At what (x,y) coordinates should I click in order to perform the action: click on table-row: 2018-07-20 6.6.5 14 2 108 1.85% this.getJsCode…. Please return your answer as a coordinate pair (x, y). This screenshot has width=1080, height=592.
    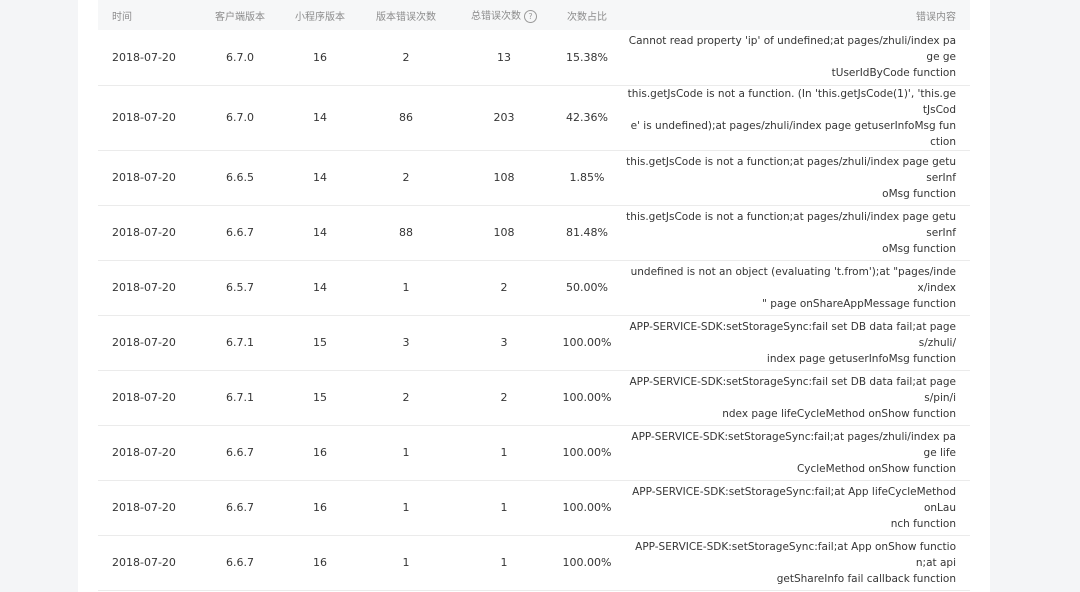
    Looking at the image, I should click on (534, 177).